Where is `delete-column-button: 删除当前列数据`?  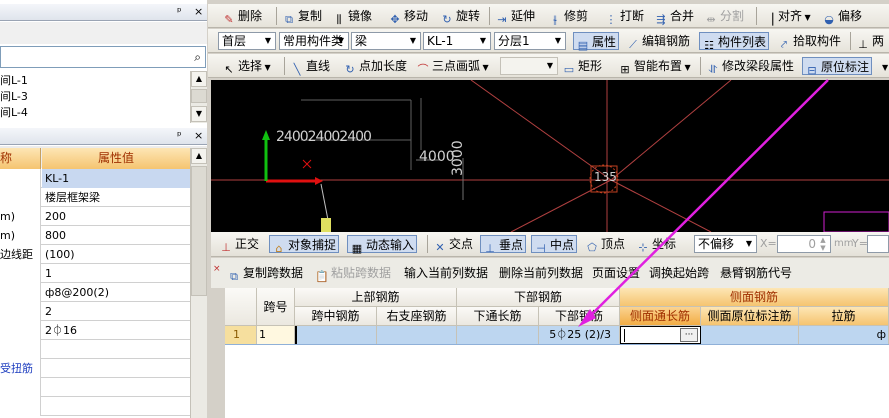
delete-column-button: 删除当前列数据 is located at coordinates (541, 273).